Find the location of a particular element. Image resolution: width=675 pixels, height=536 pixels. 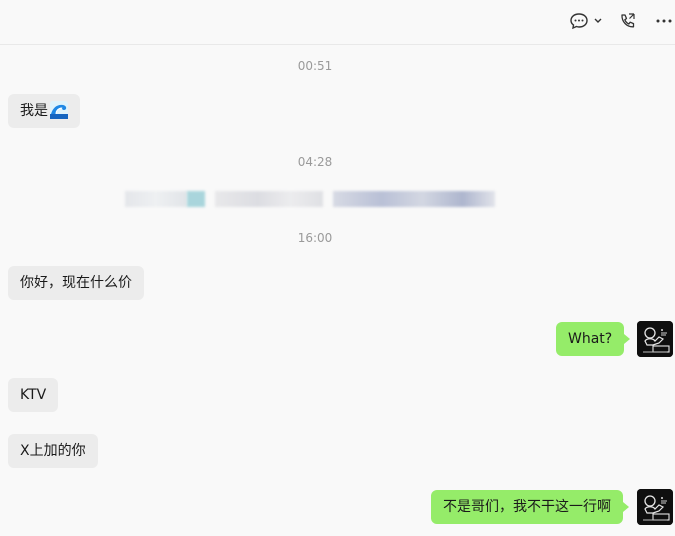

message-text: 我是 is located at coordinates (34, 111).